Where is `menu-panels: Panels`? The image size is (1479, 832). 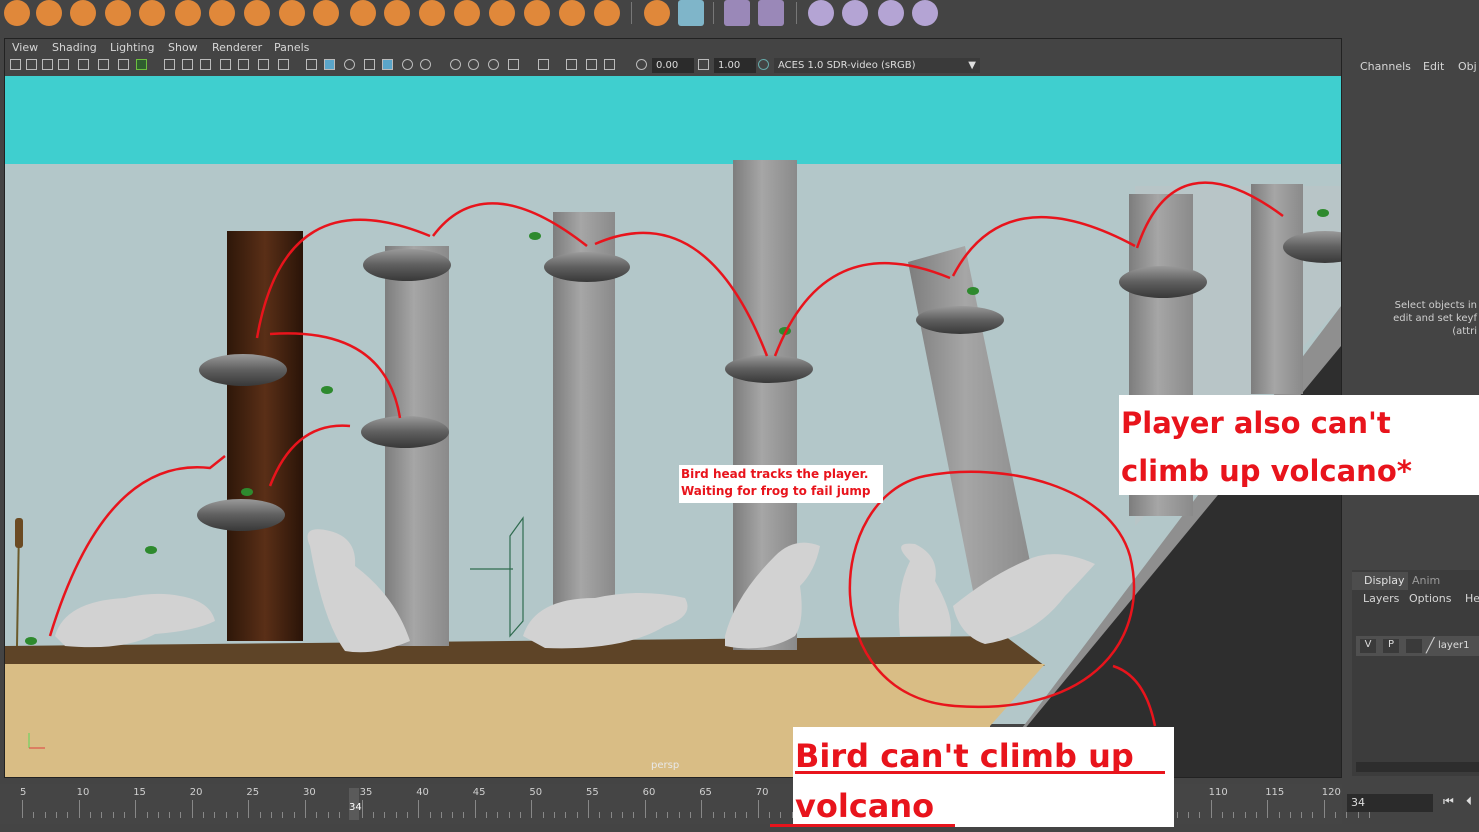 menu-panels: Panels is located at coordinates (291, 47).